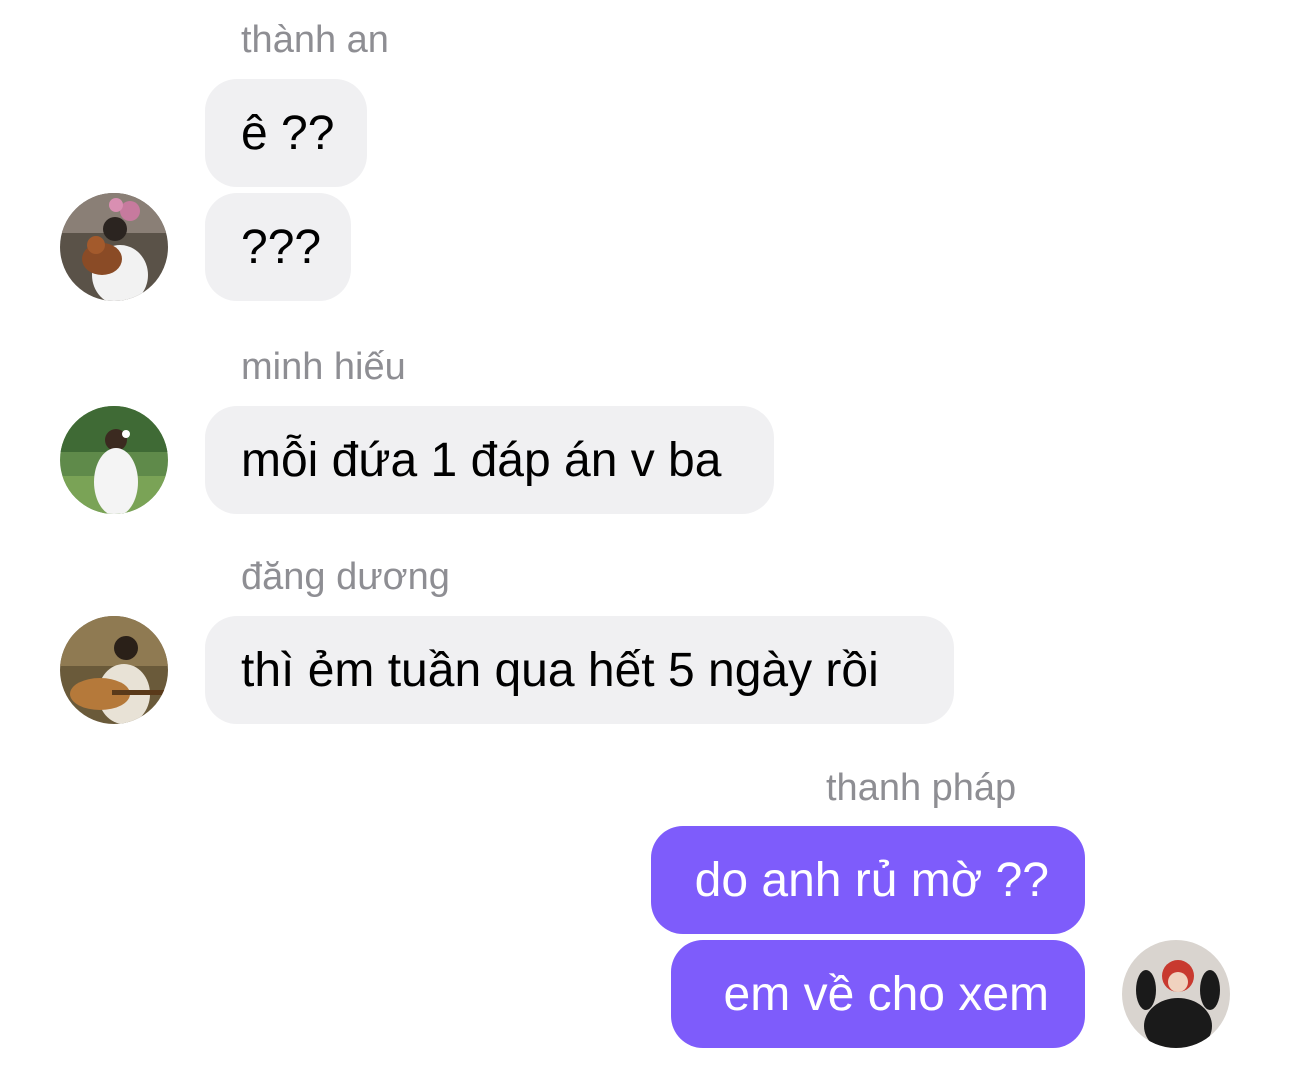 This screenshot has height=1076, width=1290. What do you see at coordinates (278, 247) in the screenshot?
I see `message-bubble: ???` at bounding box center [278, 247].